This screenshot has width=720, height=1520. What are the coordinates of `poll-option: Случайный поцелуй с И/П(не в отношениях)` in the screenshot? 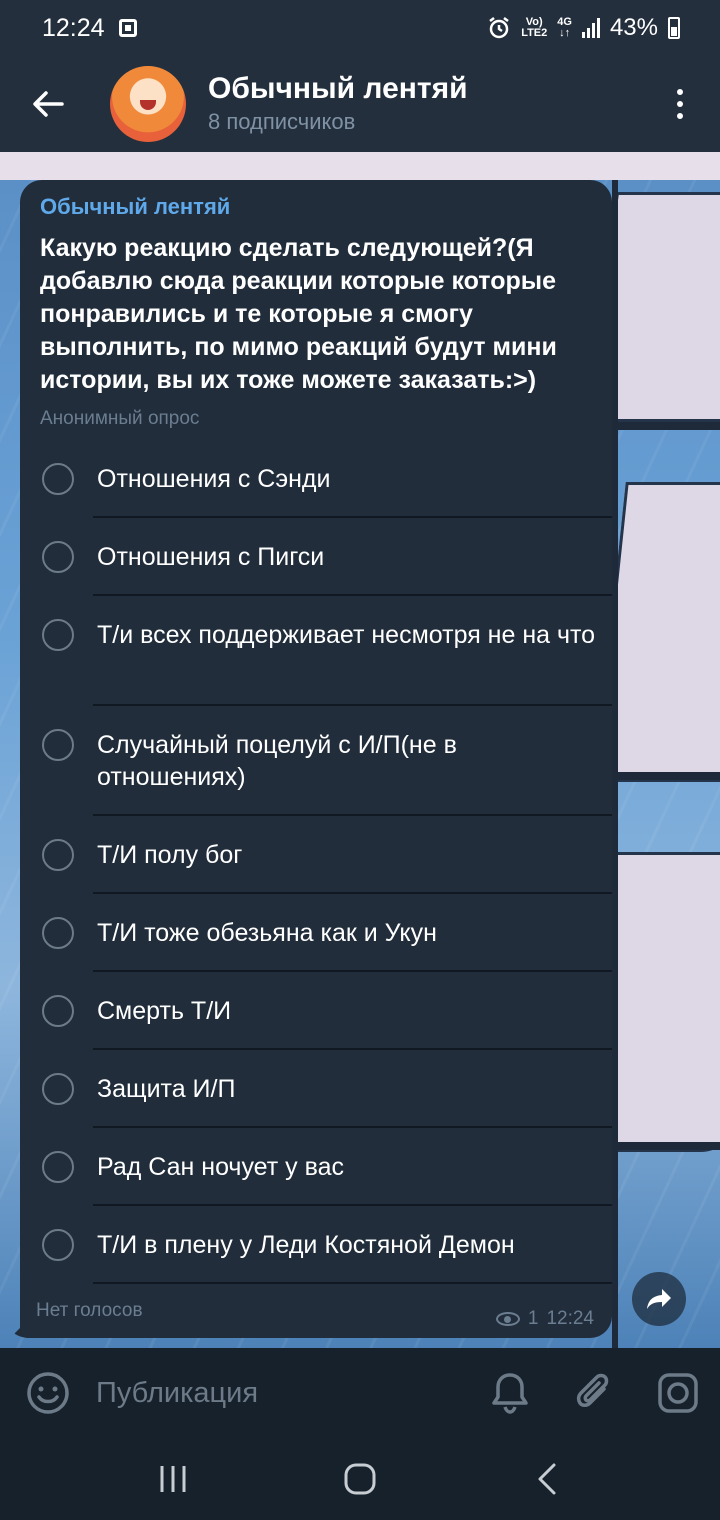 It's located at (316, 761).